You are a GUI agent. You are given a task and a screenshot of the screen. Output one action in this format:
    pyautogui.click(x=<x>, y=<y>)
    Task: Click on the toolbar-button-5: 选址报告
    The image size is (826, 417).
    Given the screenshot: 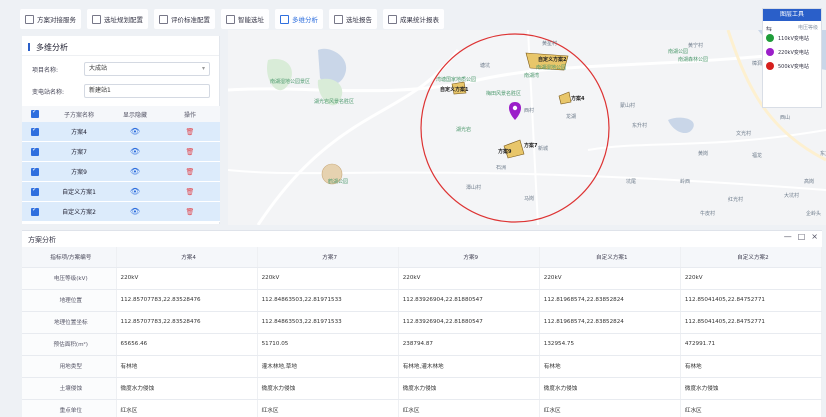 What is the action you would take?
    pyautogui.click(x=353, y=19)
    